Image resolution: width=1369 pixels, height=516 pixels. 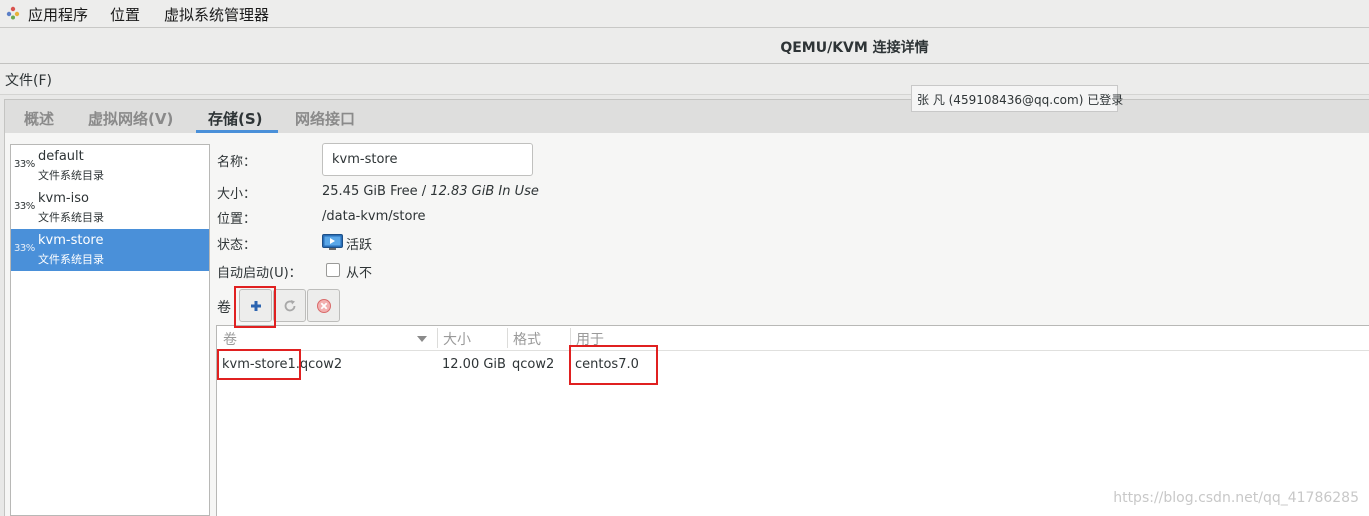 I want to click on volumes-table-header: 卷 大小 格式 用于, so click(x=793, y=338).